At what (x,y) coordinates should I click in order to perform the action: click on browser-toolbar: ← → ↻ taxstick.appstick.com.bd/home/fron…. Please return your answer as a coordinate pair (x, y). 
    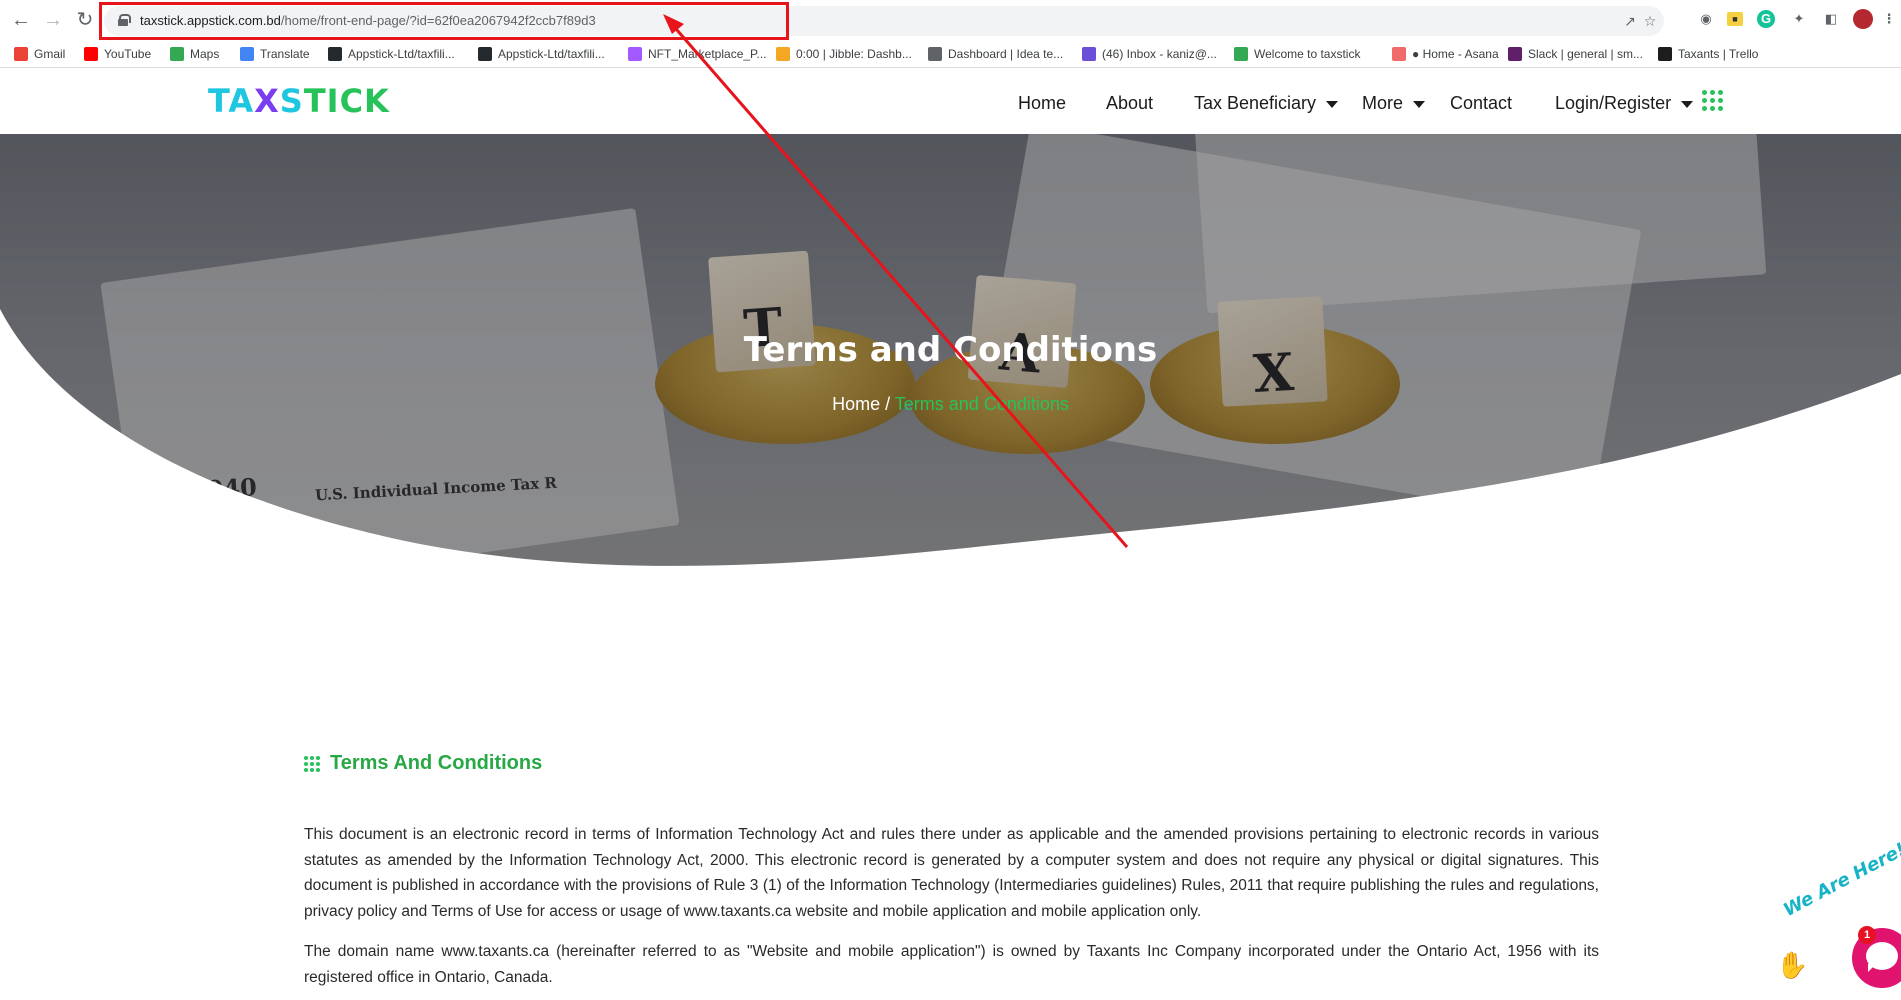
    Looking at the image, I should click on (950, 20).